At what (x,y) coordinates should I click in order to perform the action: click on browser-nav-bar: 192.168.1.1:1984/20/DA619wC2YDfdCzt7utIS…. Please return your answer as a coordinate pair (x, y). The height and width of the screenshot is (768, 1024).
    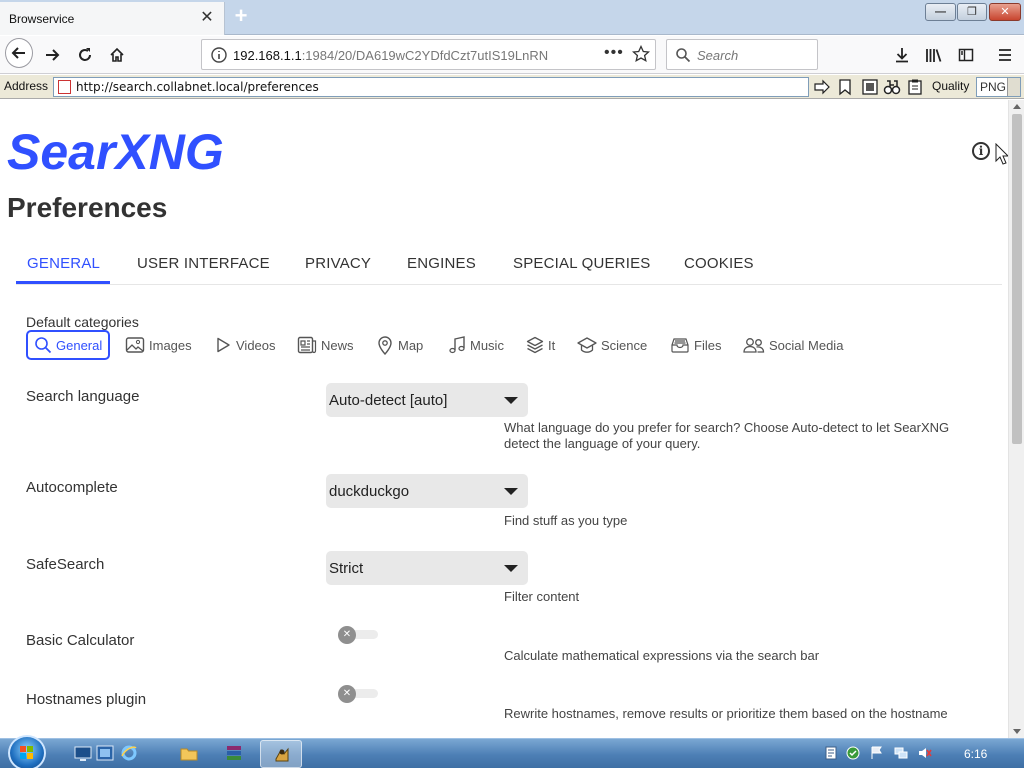
    Looking at the image, I should click on (512, 55).